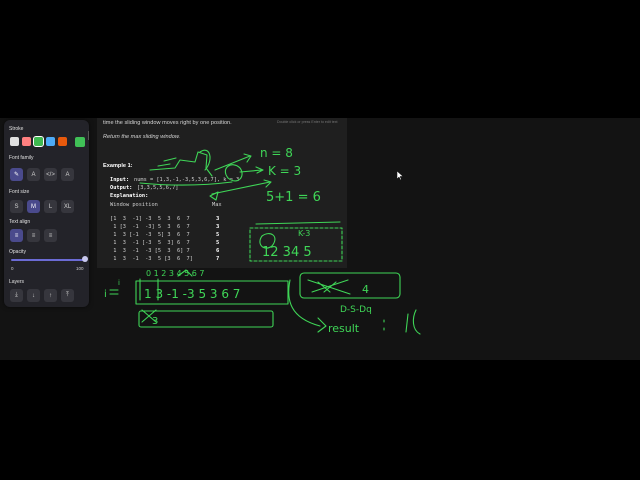 This screenshot has height=480, width=640. Describe the element at coordinates (38, 141) in the screenshot. I see `stroke-color-green` at that location.